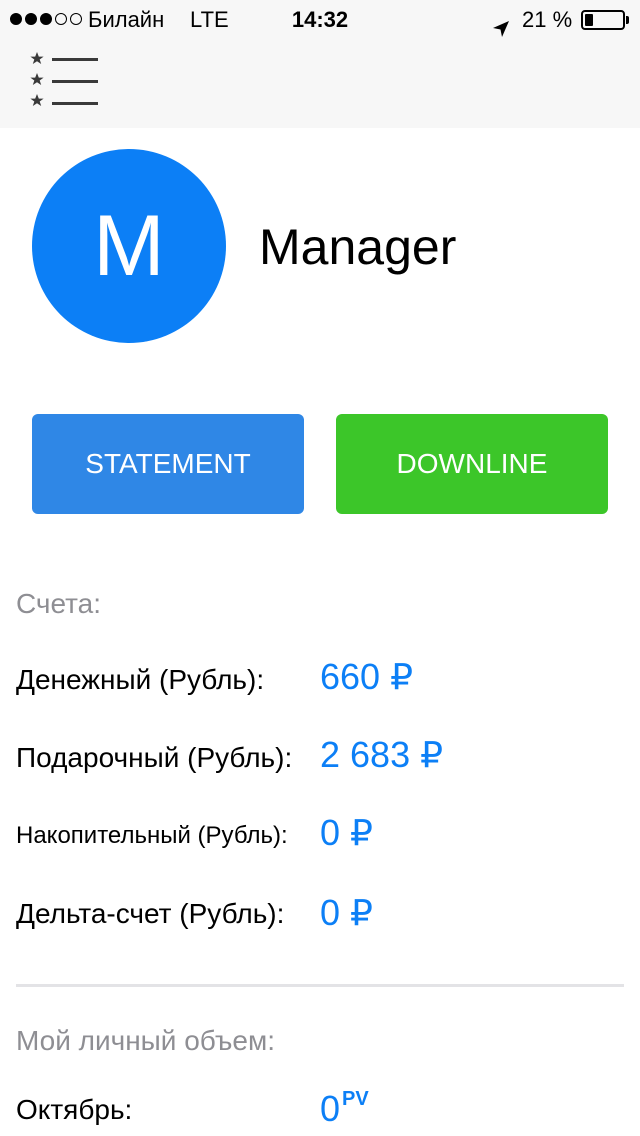  What do you see at coordinates (381, 754) in the screenshot?
I see `account-value: 2 683 ₽` at bounding box center [381, 754].